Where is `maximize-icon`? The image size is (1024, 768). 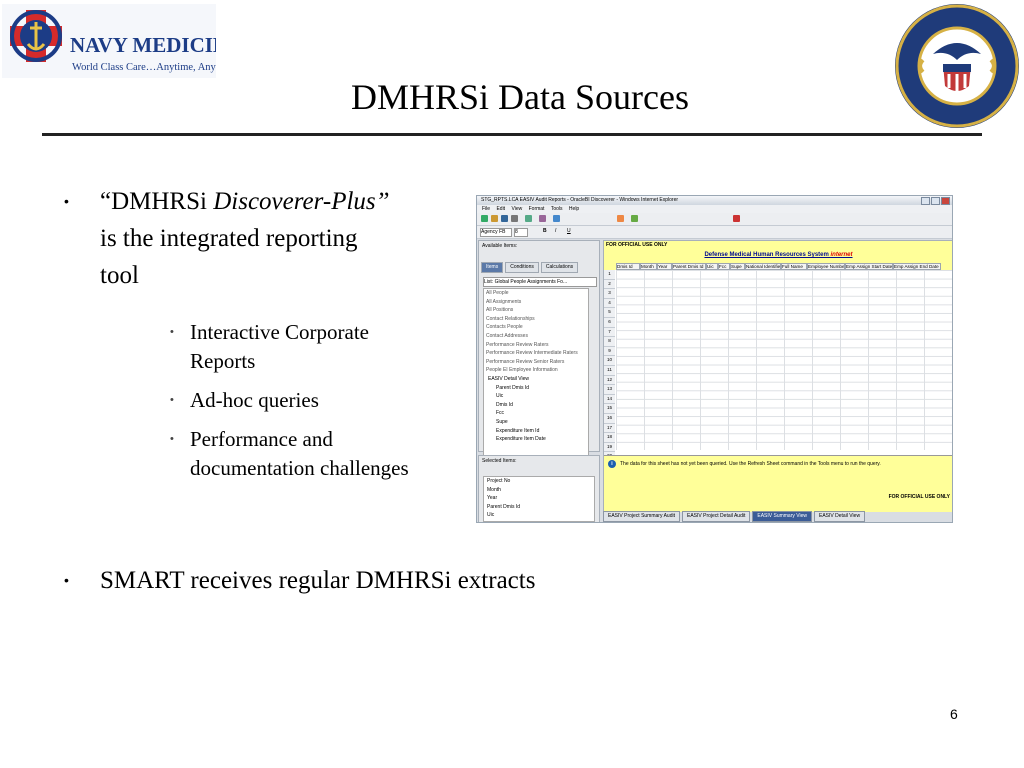 maximize-icon is located at coordinates (935, 201).